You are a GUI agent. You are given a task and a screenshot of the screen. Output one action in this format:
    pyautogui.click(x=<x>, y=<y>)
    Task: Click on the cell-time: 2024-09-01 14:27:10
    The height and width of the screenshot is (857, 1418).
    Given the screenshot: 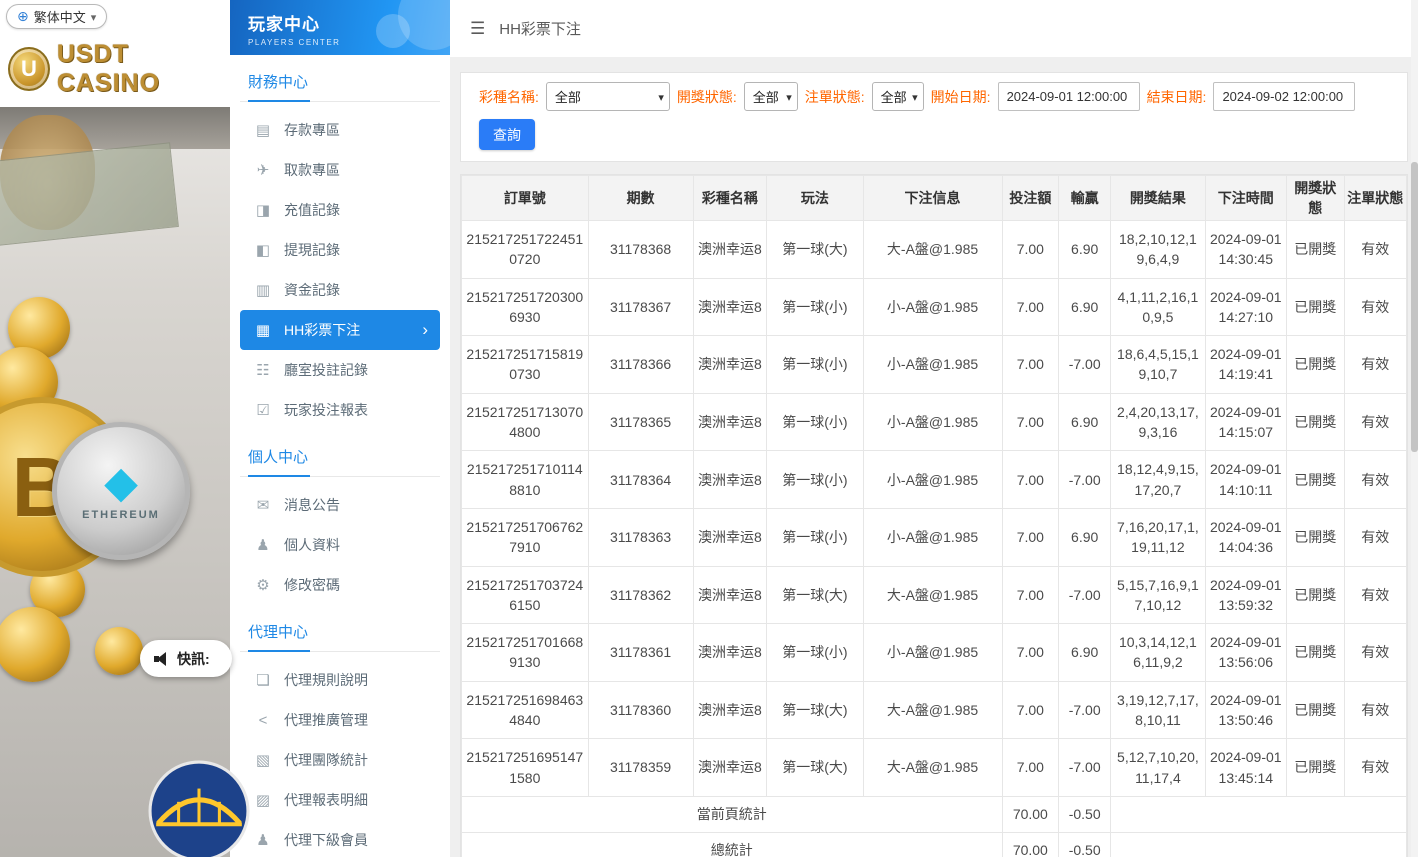 What is the action you would take?
    pyautogui.click(x=1245, y=307)
    